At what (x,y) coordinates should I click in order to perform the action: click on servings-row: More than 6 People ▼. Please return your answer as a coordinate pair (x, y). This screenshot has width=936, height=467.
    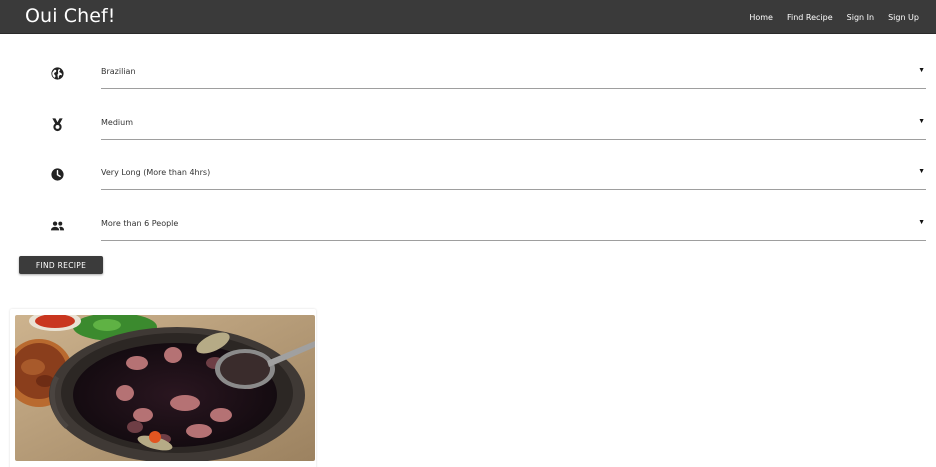
    Looking at the image, I should click on (468, 226).